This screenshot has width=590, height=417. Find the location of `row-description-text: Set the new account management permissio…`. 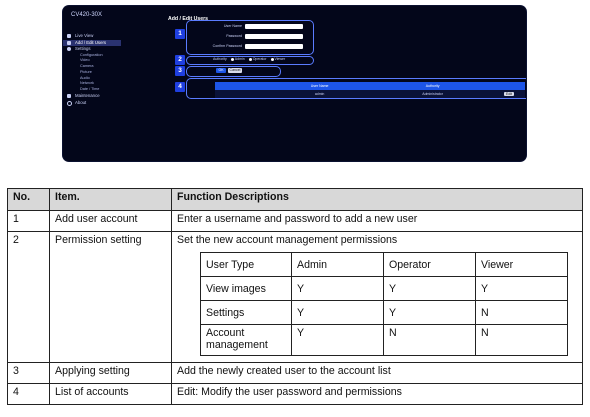

row-description-text: Set the new account management permissio… is located at coordinates (287, 240).